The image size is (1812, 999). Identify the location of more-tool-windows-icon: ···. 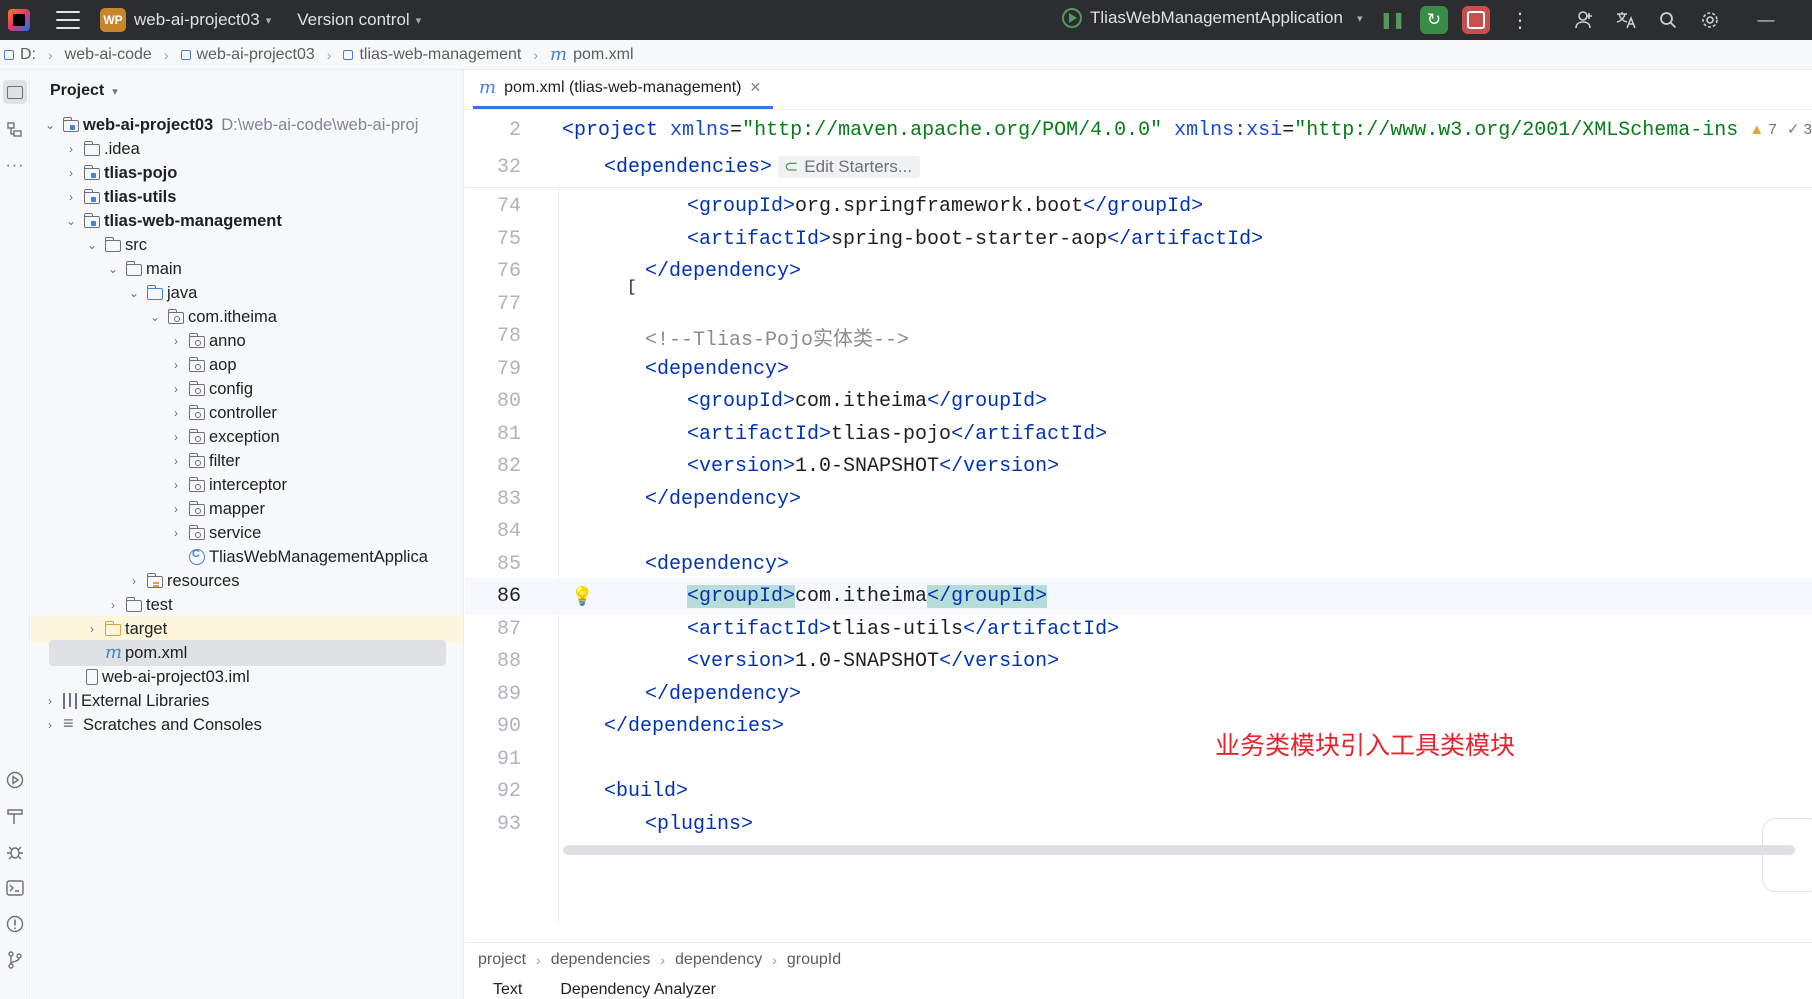
(15, 166).